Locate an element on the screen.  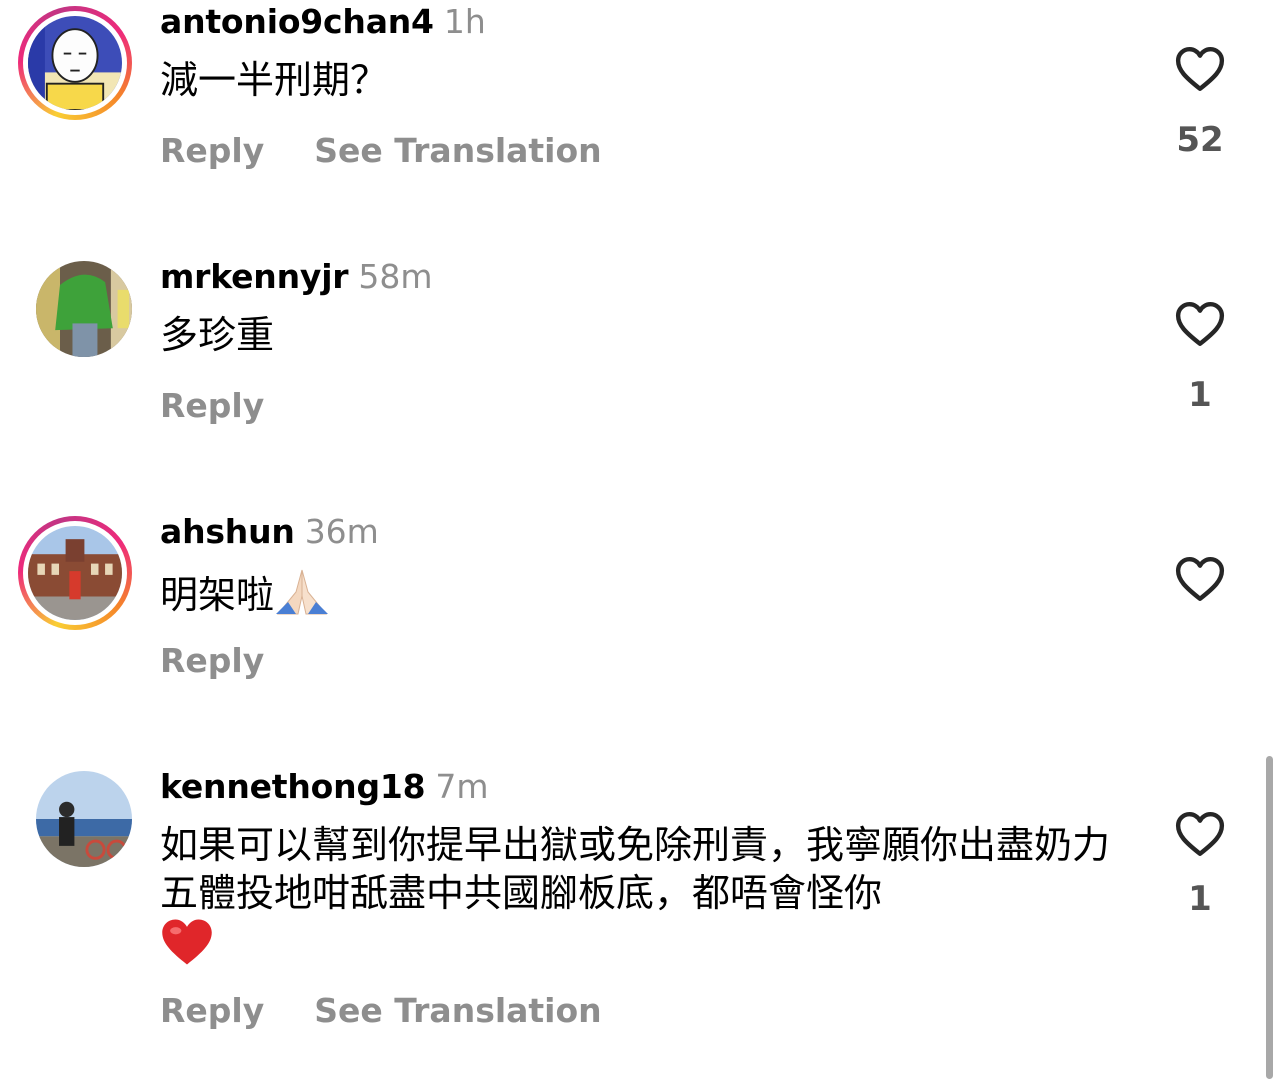
timestamp: 1h is located at coordinates (464, 21).